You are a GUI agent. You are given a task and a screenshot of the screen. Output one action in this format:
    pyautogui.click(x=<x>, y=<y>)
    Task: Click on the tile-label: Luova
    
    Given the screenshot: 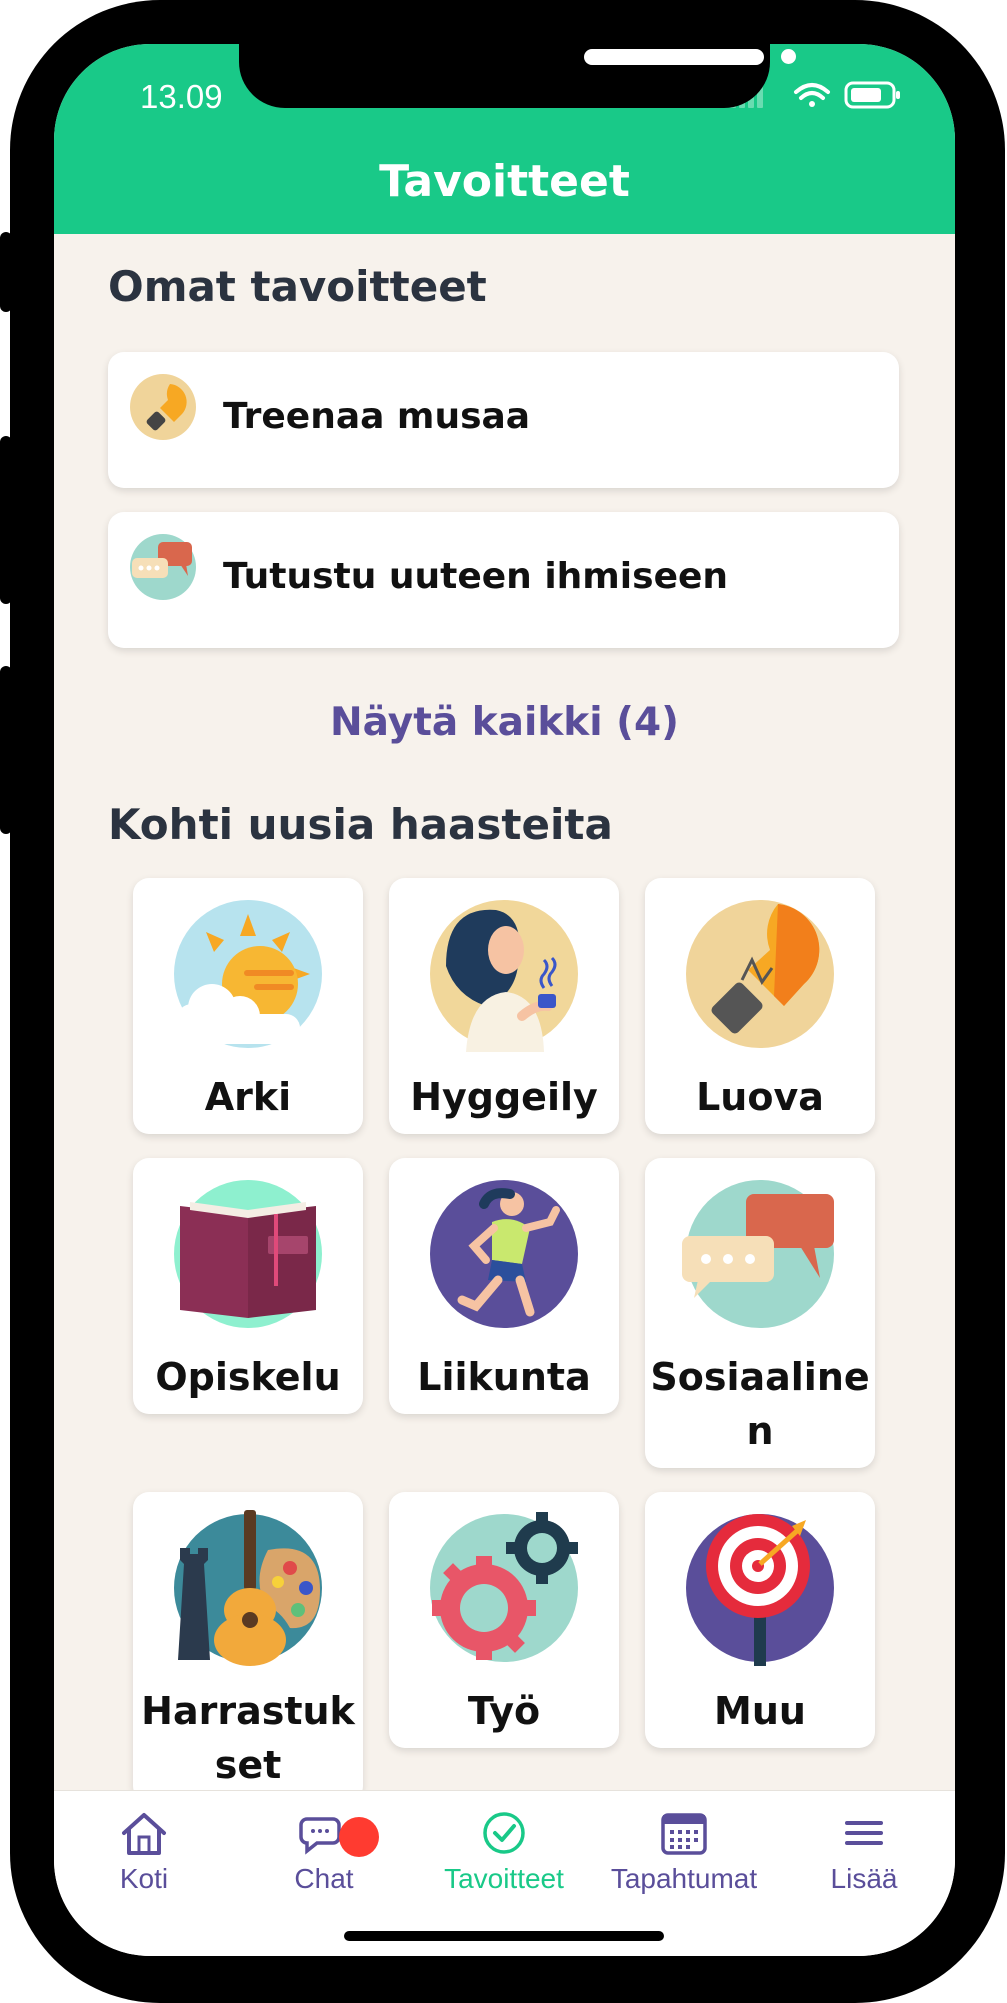 What is the action you would take?
    pyautogui.click(x=760, y=1097)
    